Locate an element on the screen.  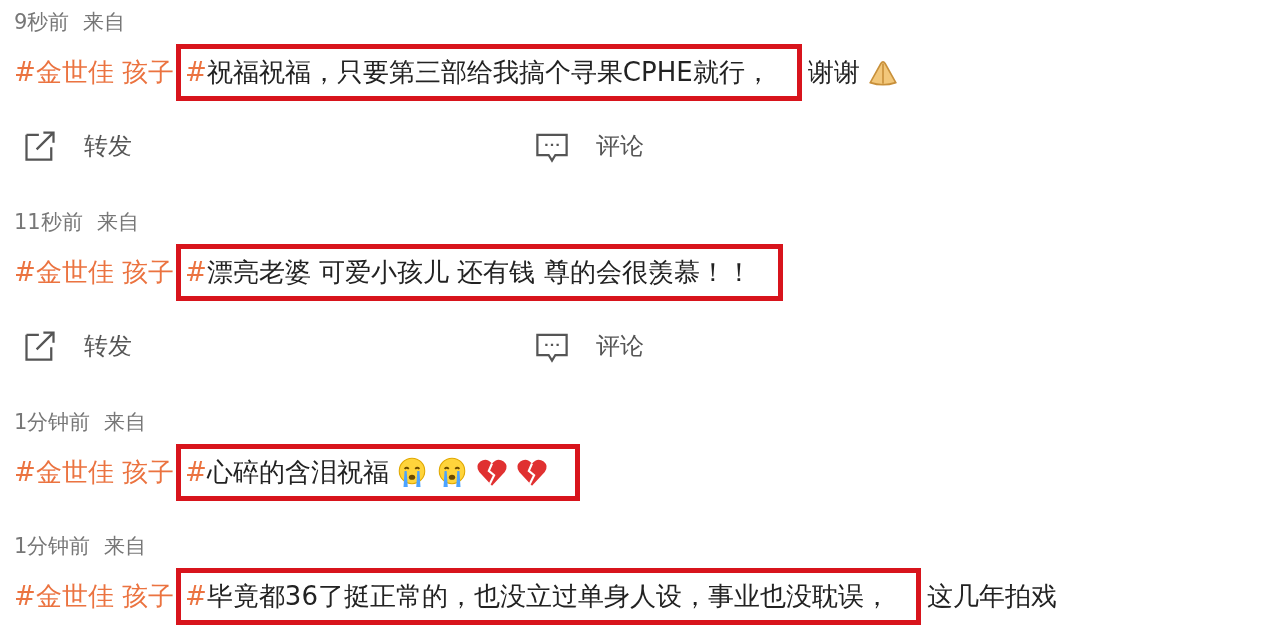
post-text: 这几年拍戏 is located at coordinates (991, 596).